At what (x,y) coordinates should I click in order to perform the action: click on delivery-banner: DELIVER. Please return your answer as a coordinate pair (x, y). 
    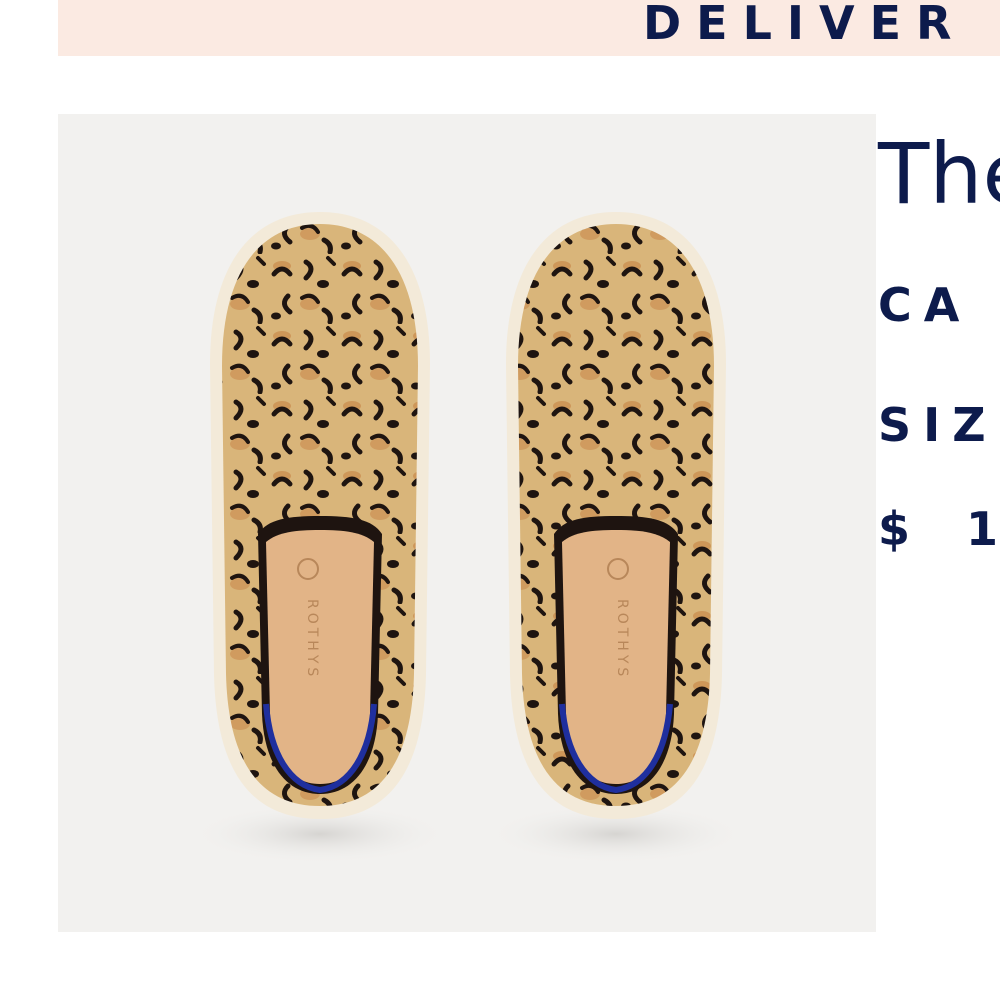
    Looking at the image, I should click on (529, 28).